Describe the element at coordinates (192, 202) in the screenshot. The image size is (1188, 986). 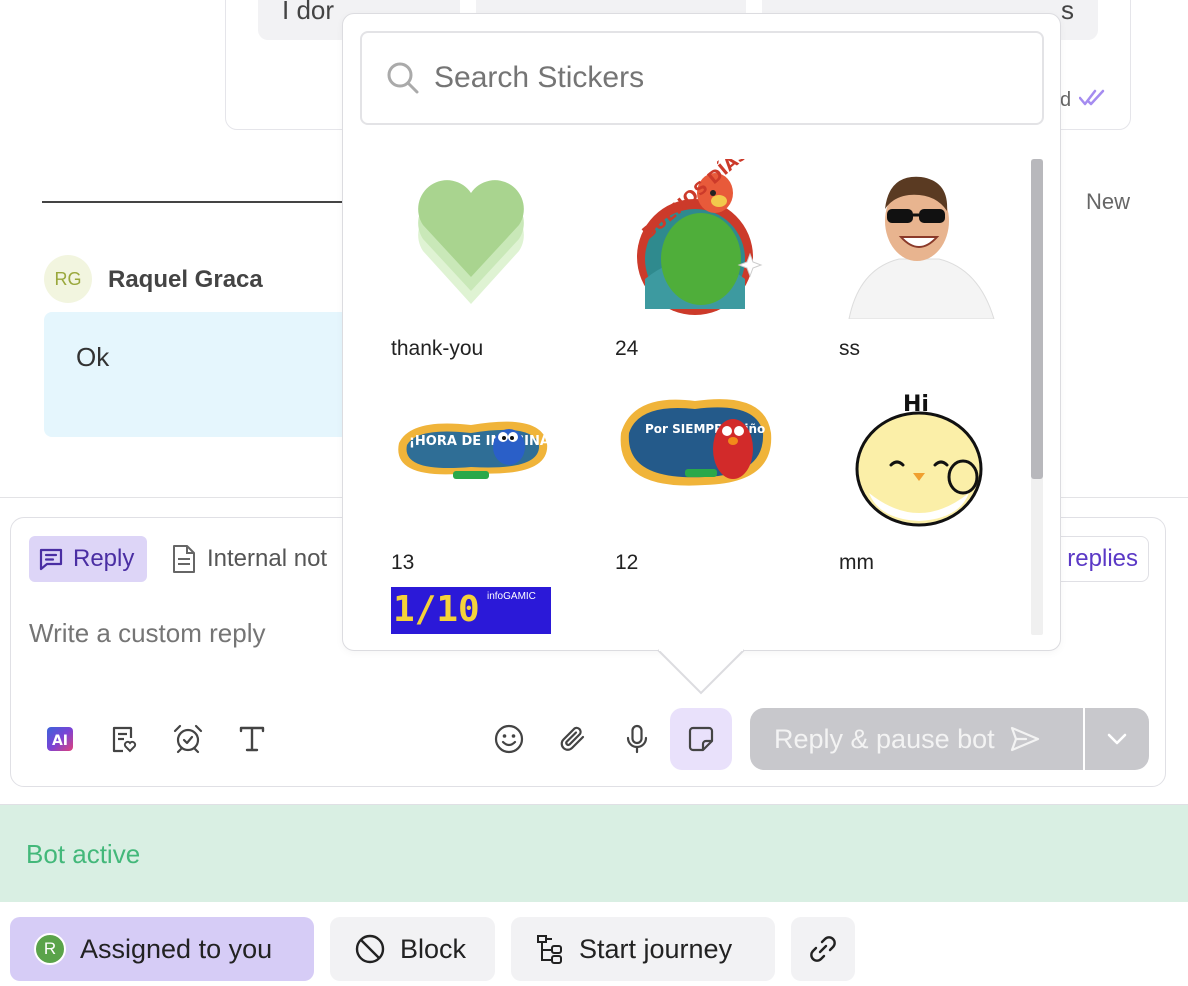
I see `new-messages-divider` at that location.